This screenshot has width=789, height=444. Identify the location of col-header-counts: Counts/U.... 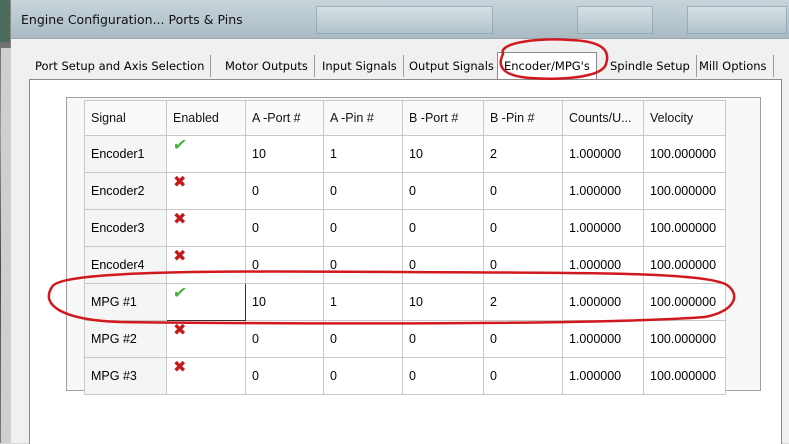
(603, 118).